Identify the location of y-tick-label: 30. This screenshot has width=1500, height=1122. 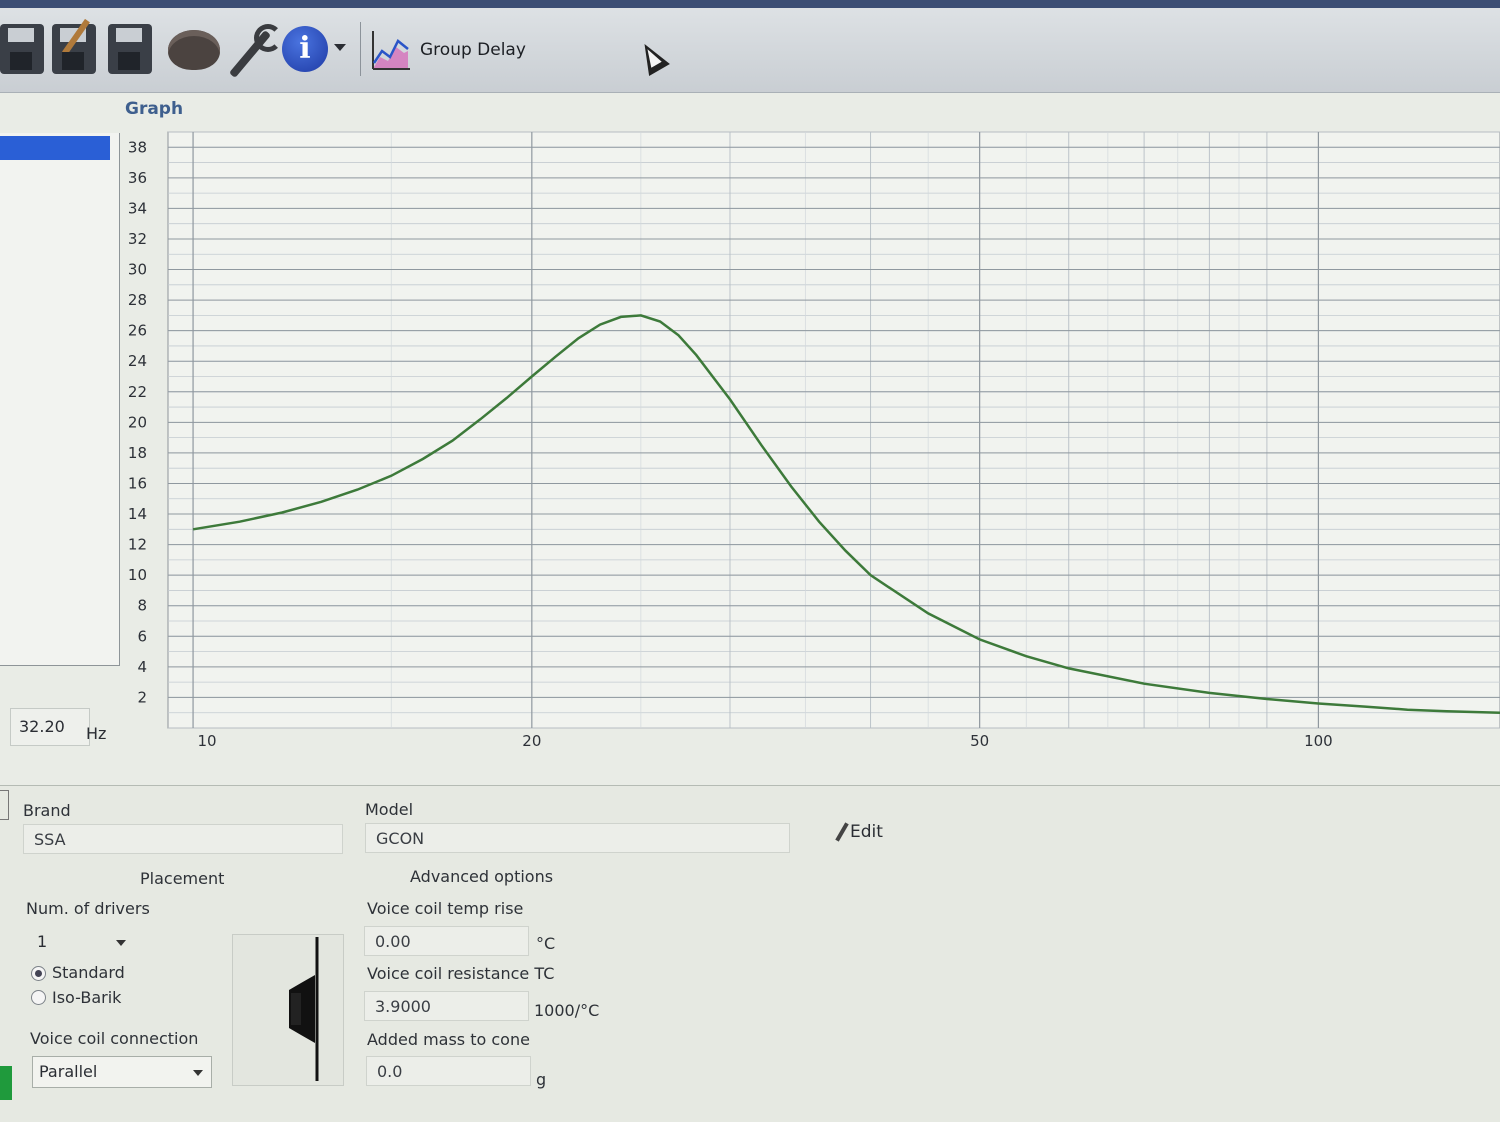
(137, 270).